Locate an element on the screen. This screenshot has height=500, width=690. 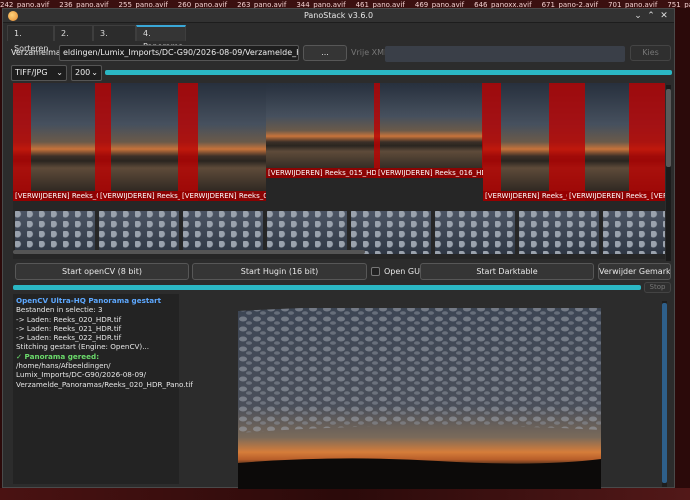
choose-button: Kies is located at coordinates (650, 53).